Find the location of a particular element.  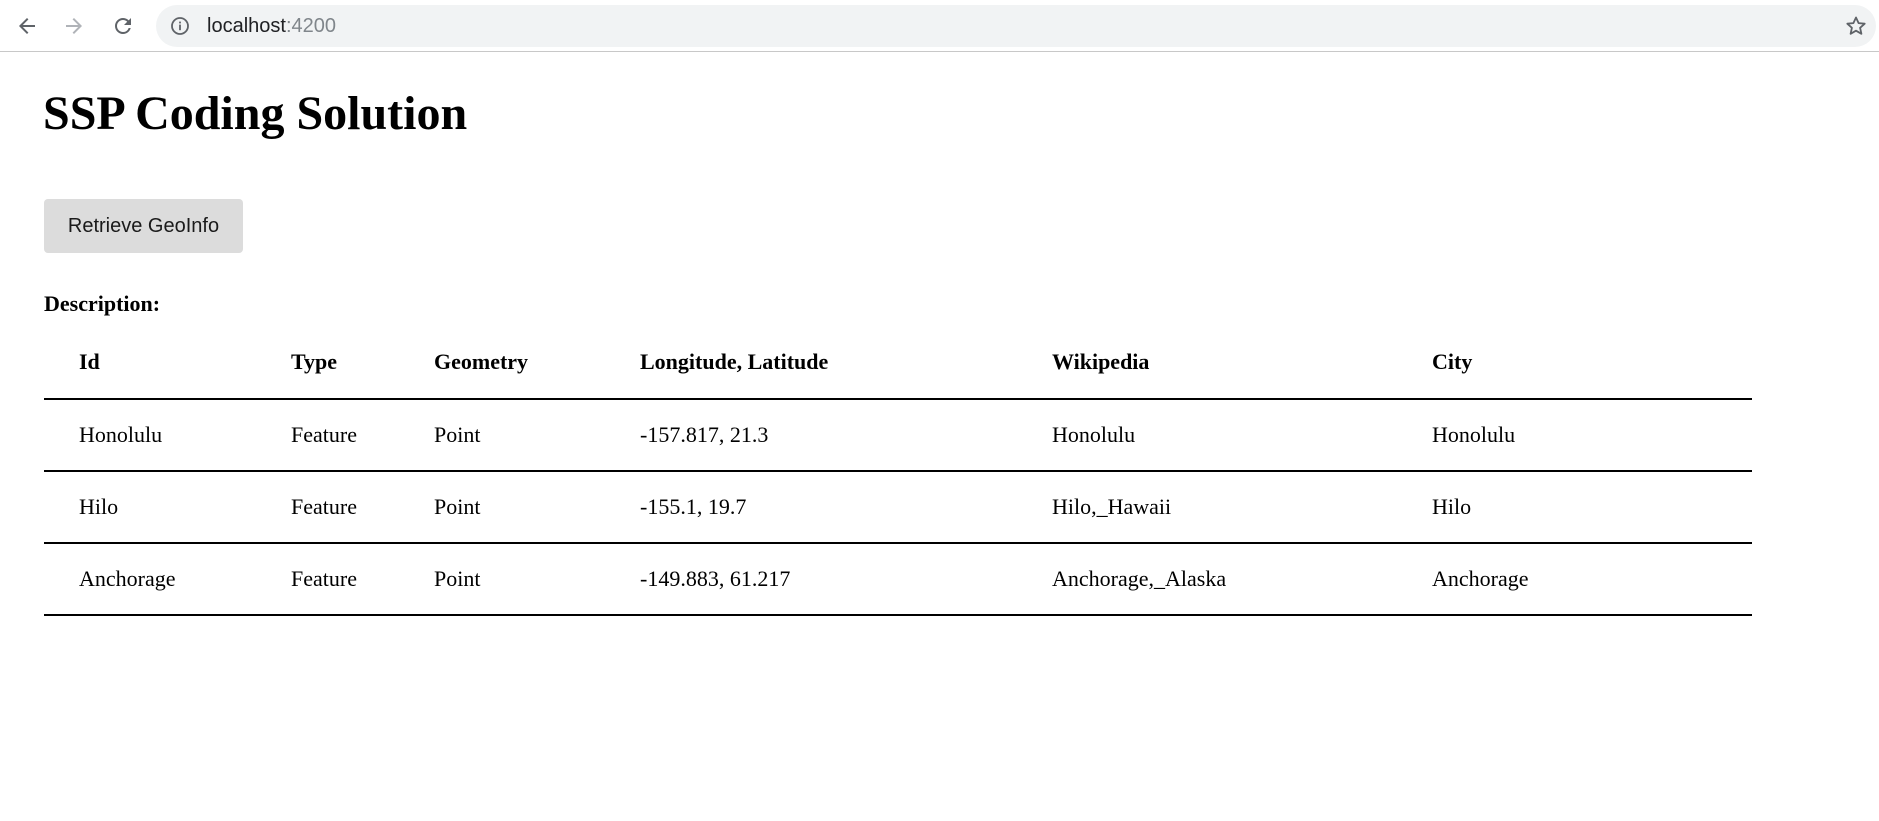

cell-city: Honolulu is located at coordinates (1574, 435).